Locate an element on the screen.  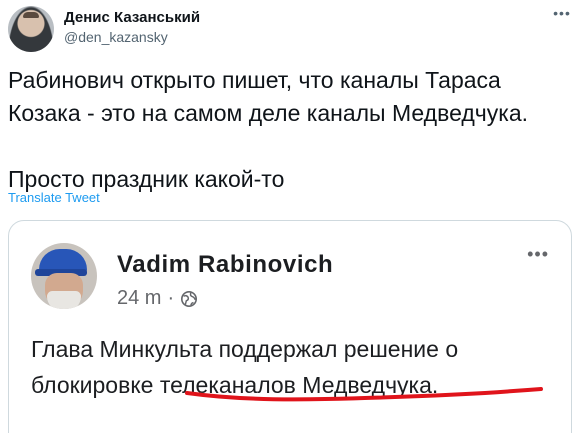
fb-author-name: Vadim Rabinovich is located at coordinates (225, 264).